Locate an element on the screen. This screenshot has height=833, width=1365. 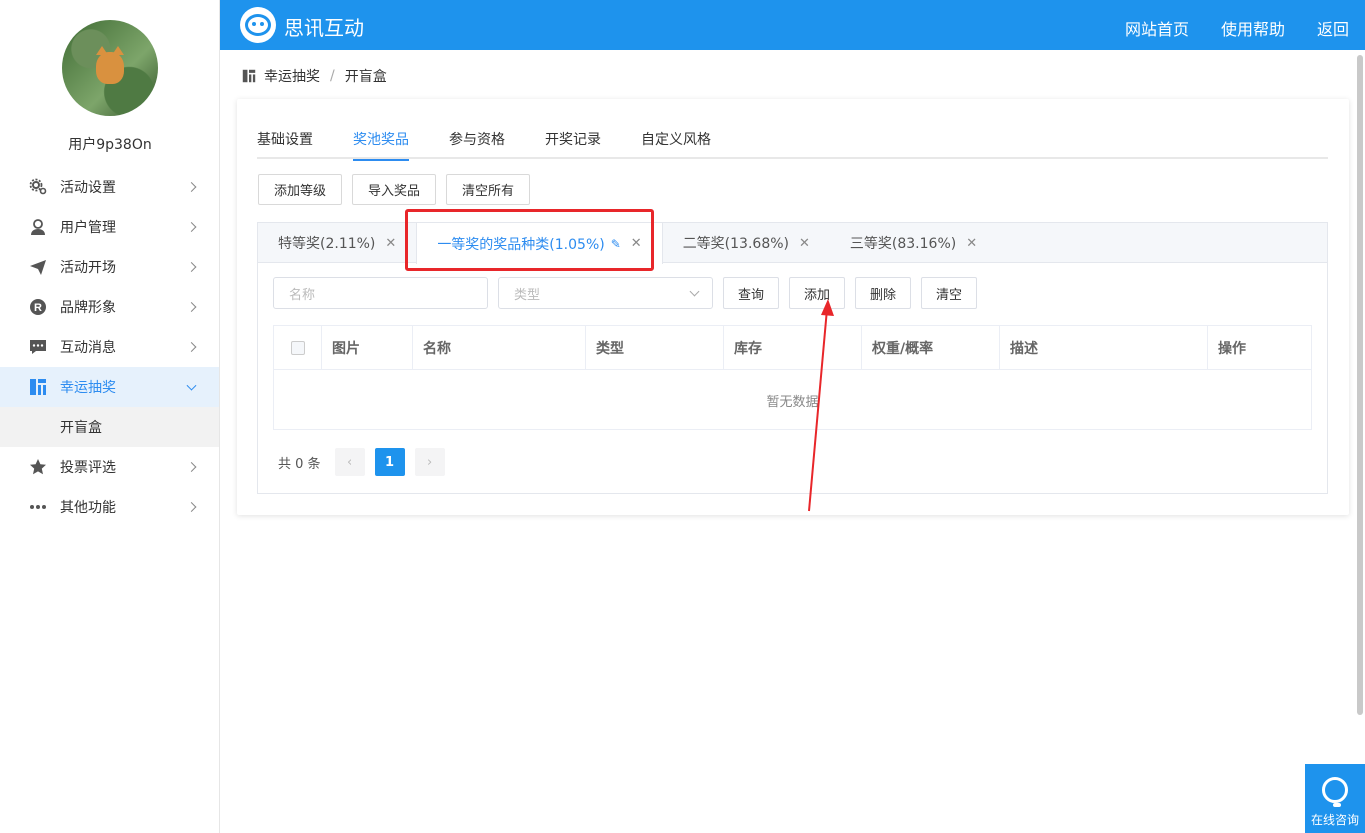
query-button: 查询 is located at coordinates (751, 293).